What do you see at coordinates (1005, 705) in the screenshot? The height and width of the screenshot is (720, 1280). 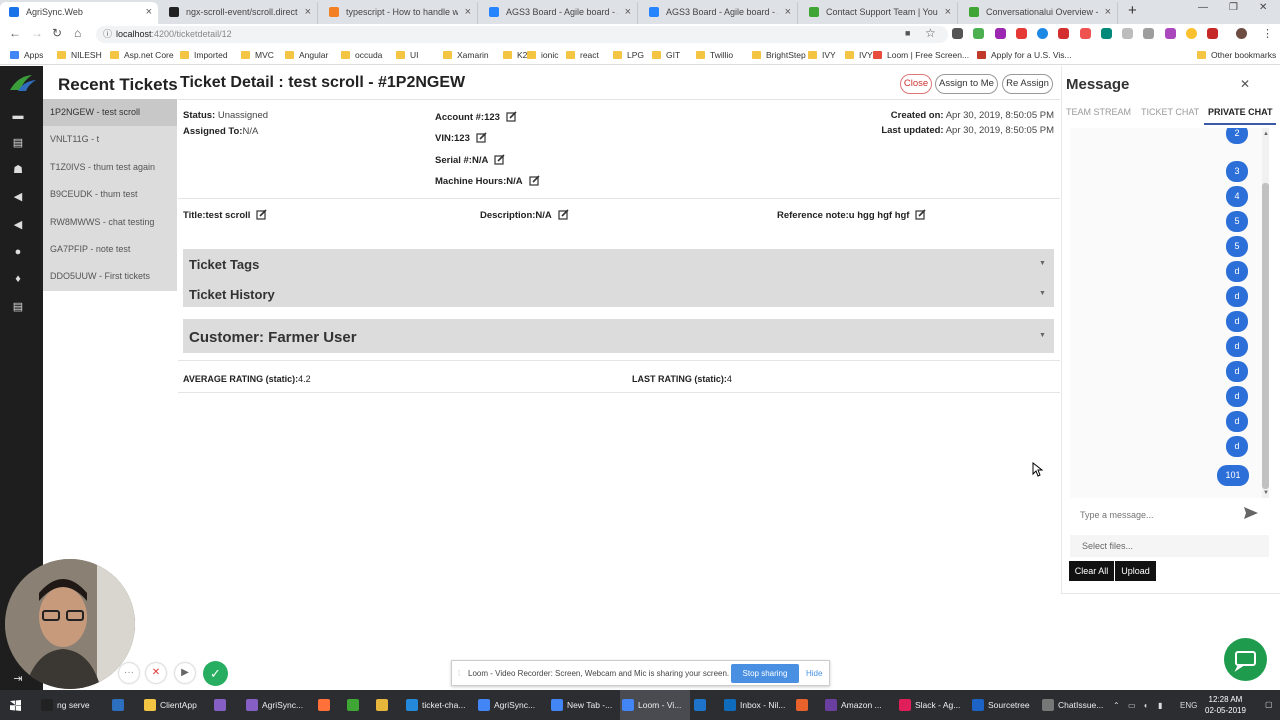 I see `taskbar-item: Sourcetree` at bounding box center [1005, 705].